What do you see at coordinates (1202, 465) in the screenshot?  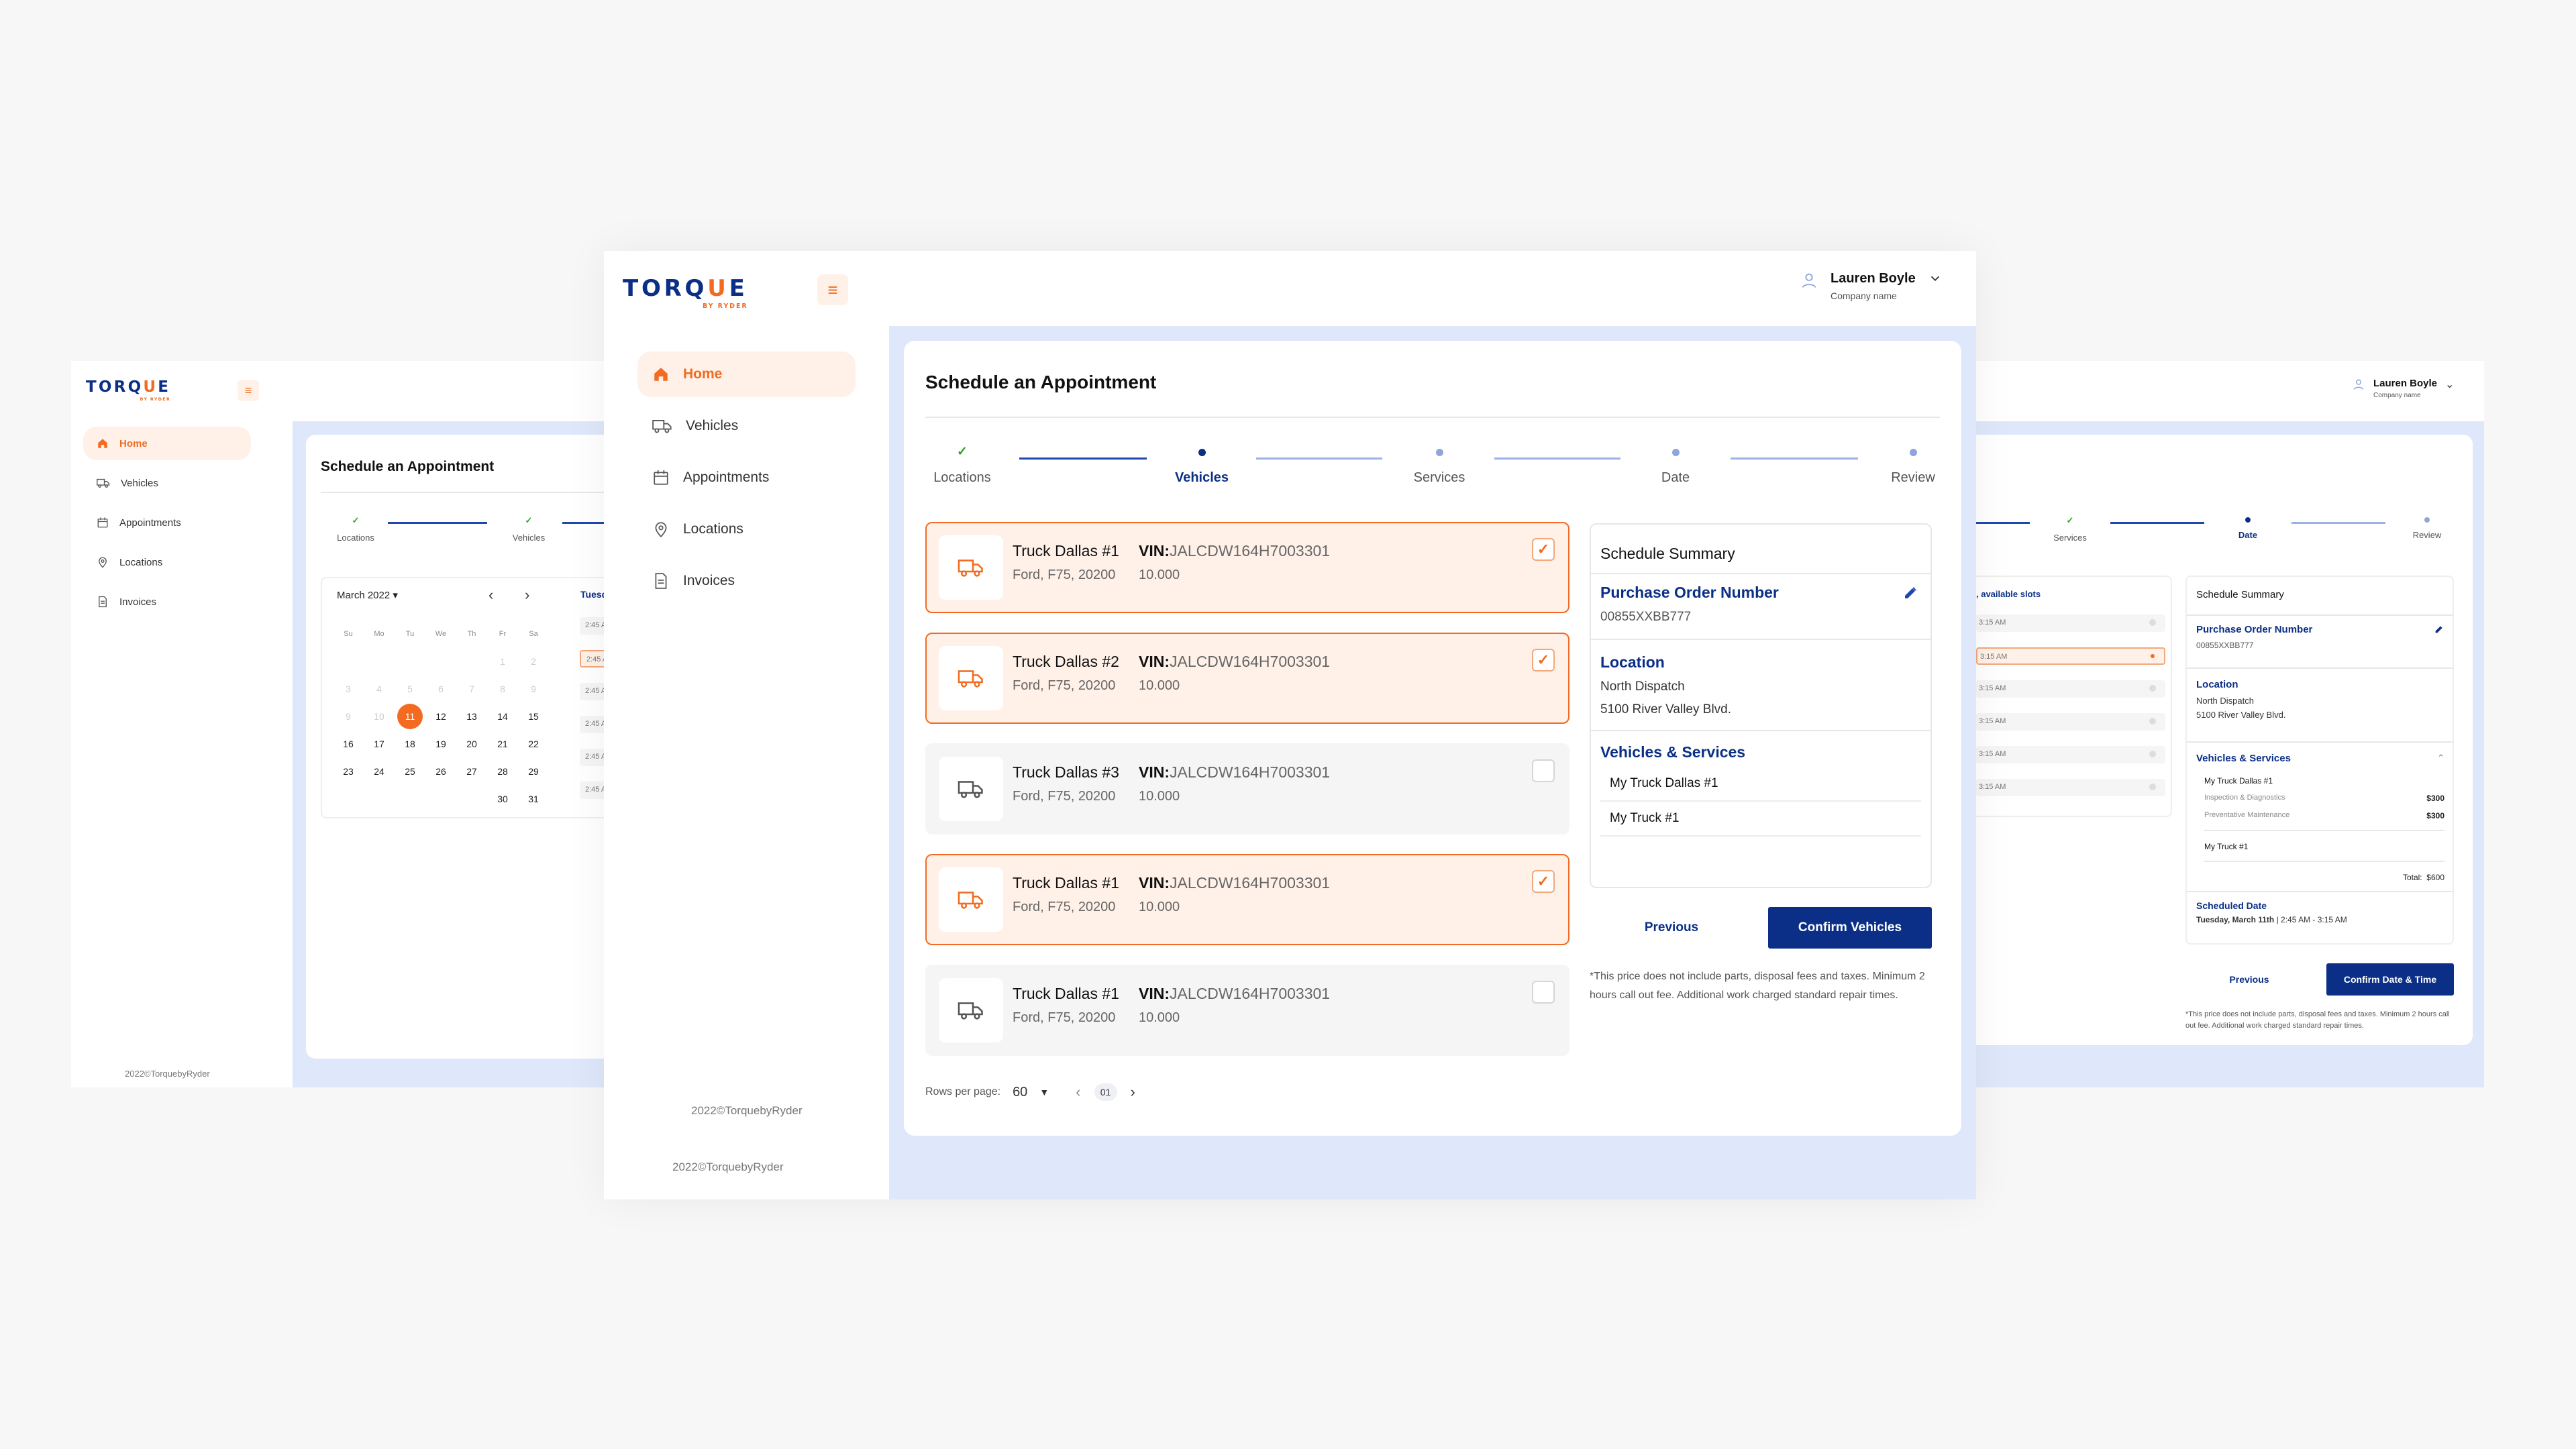 I see `step-vehicles: Vehicles` at bounding box center [1202, 465].